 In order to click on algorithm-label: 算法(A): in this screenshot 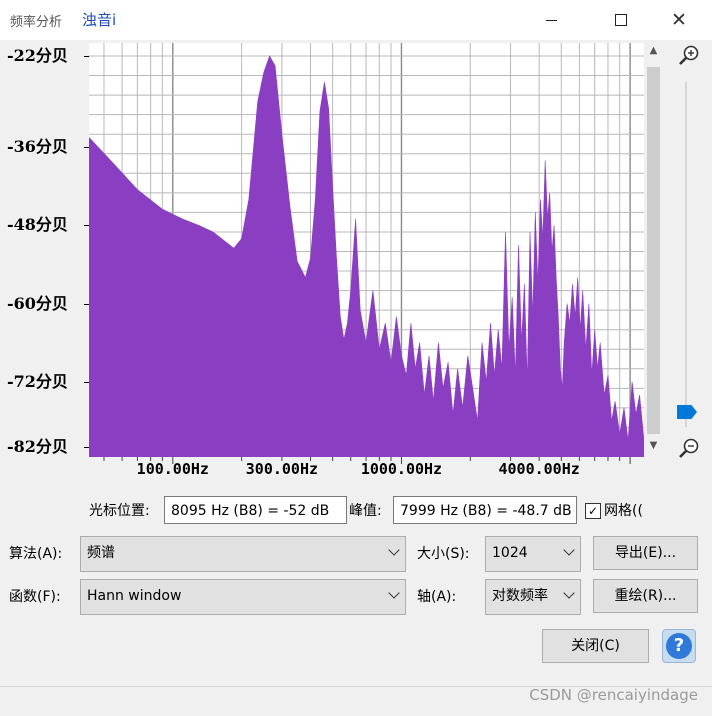, I will do `click(36, 554)`.